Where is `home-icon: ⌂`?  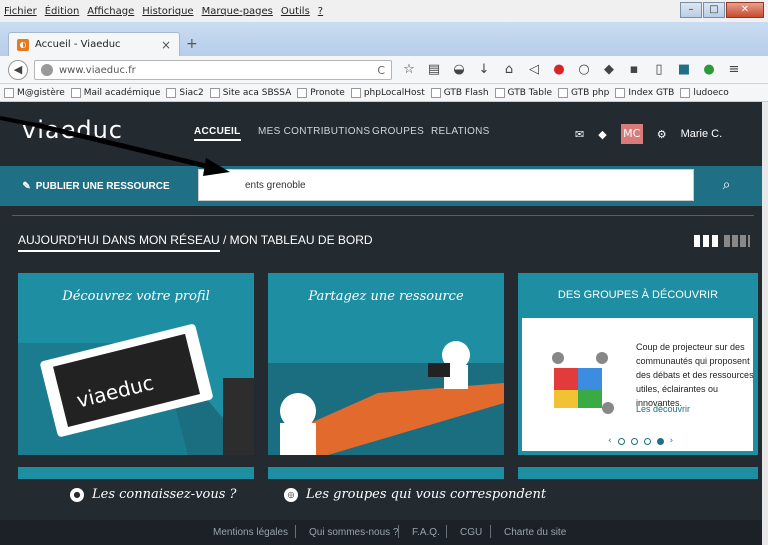
home-icon: ⌂ is located at coordinates (509, 70).